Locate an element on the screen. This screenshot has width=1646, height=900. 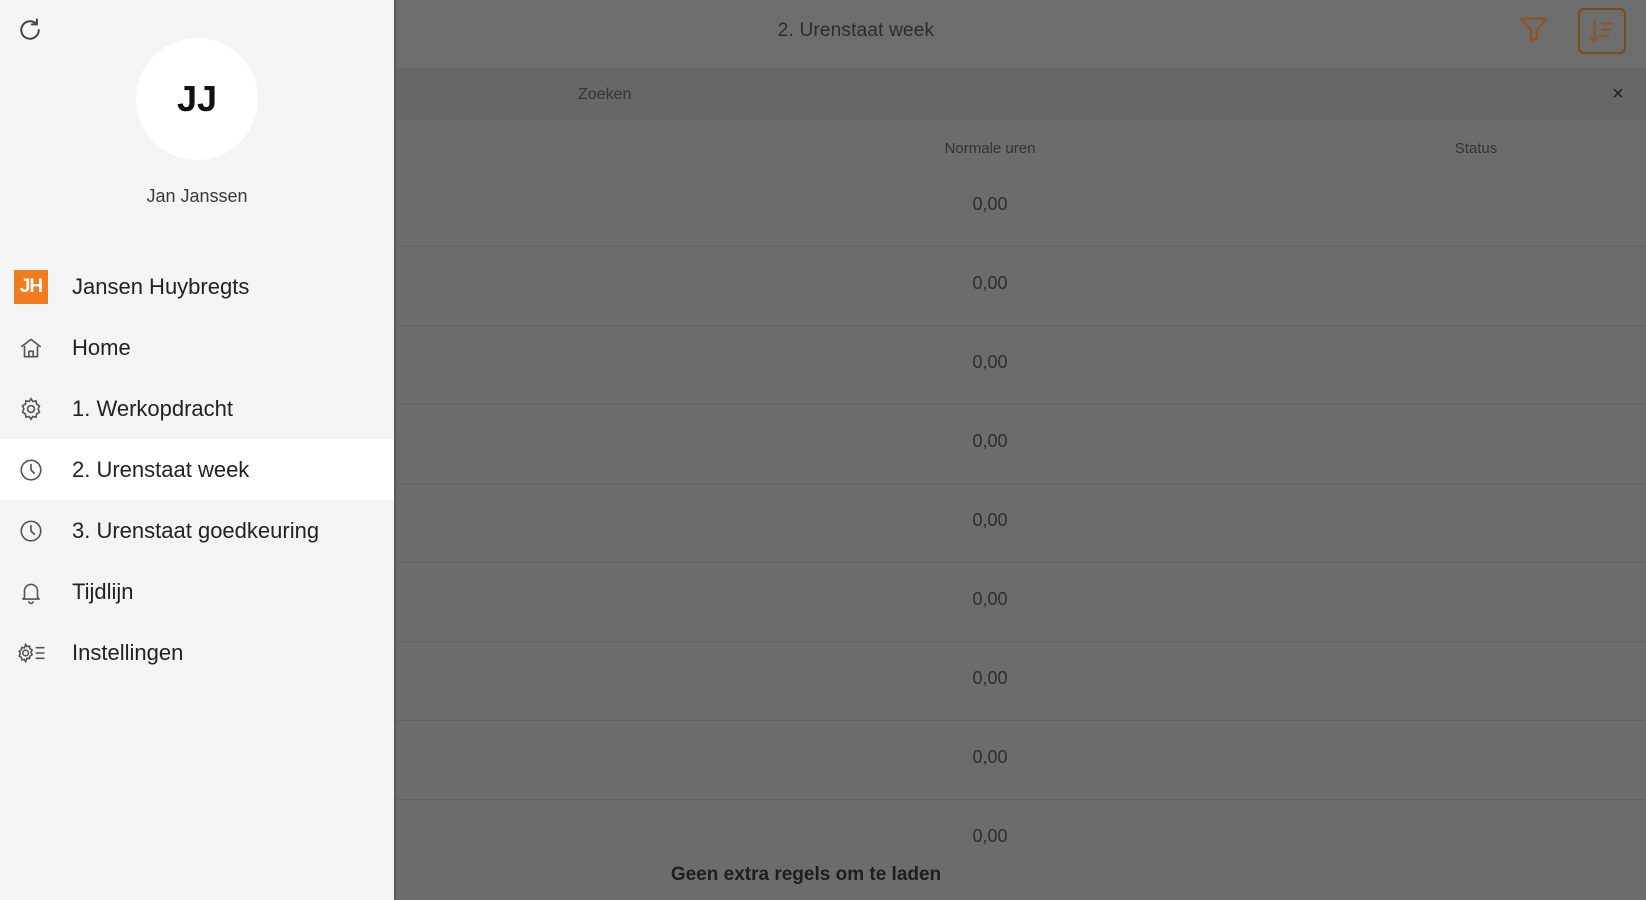
company-logo-icon: JH is located at coordinates (31, 286).